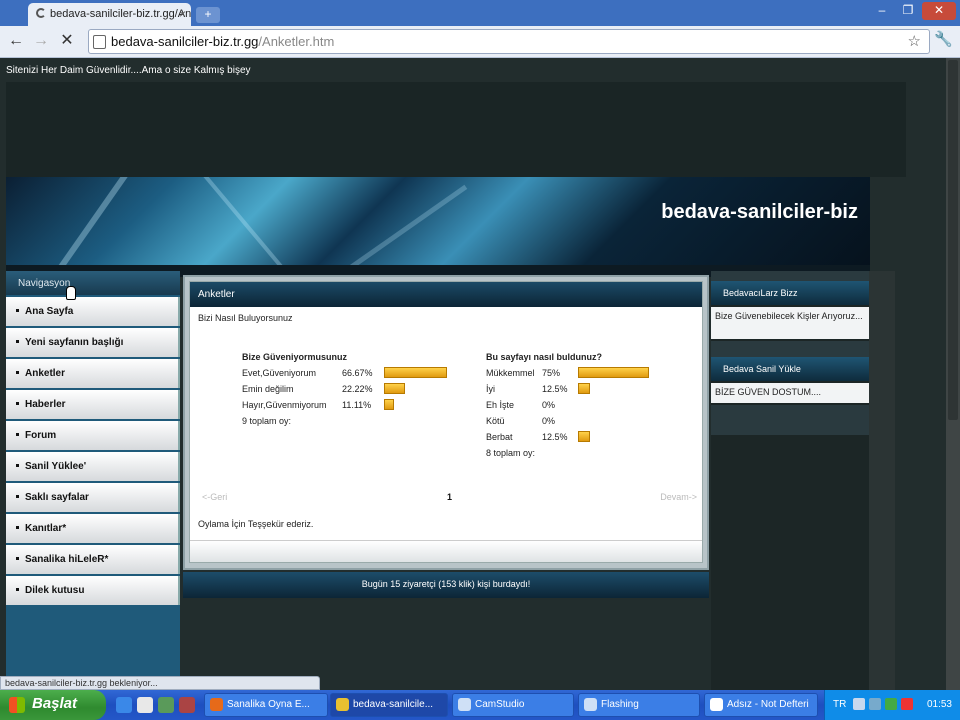 The image size is (960, 720). Describe the element at coordinates (93, 466) in the screenshot. I see `nav-item-sanil-yukle: Sanil Yüklee'` at that location.